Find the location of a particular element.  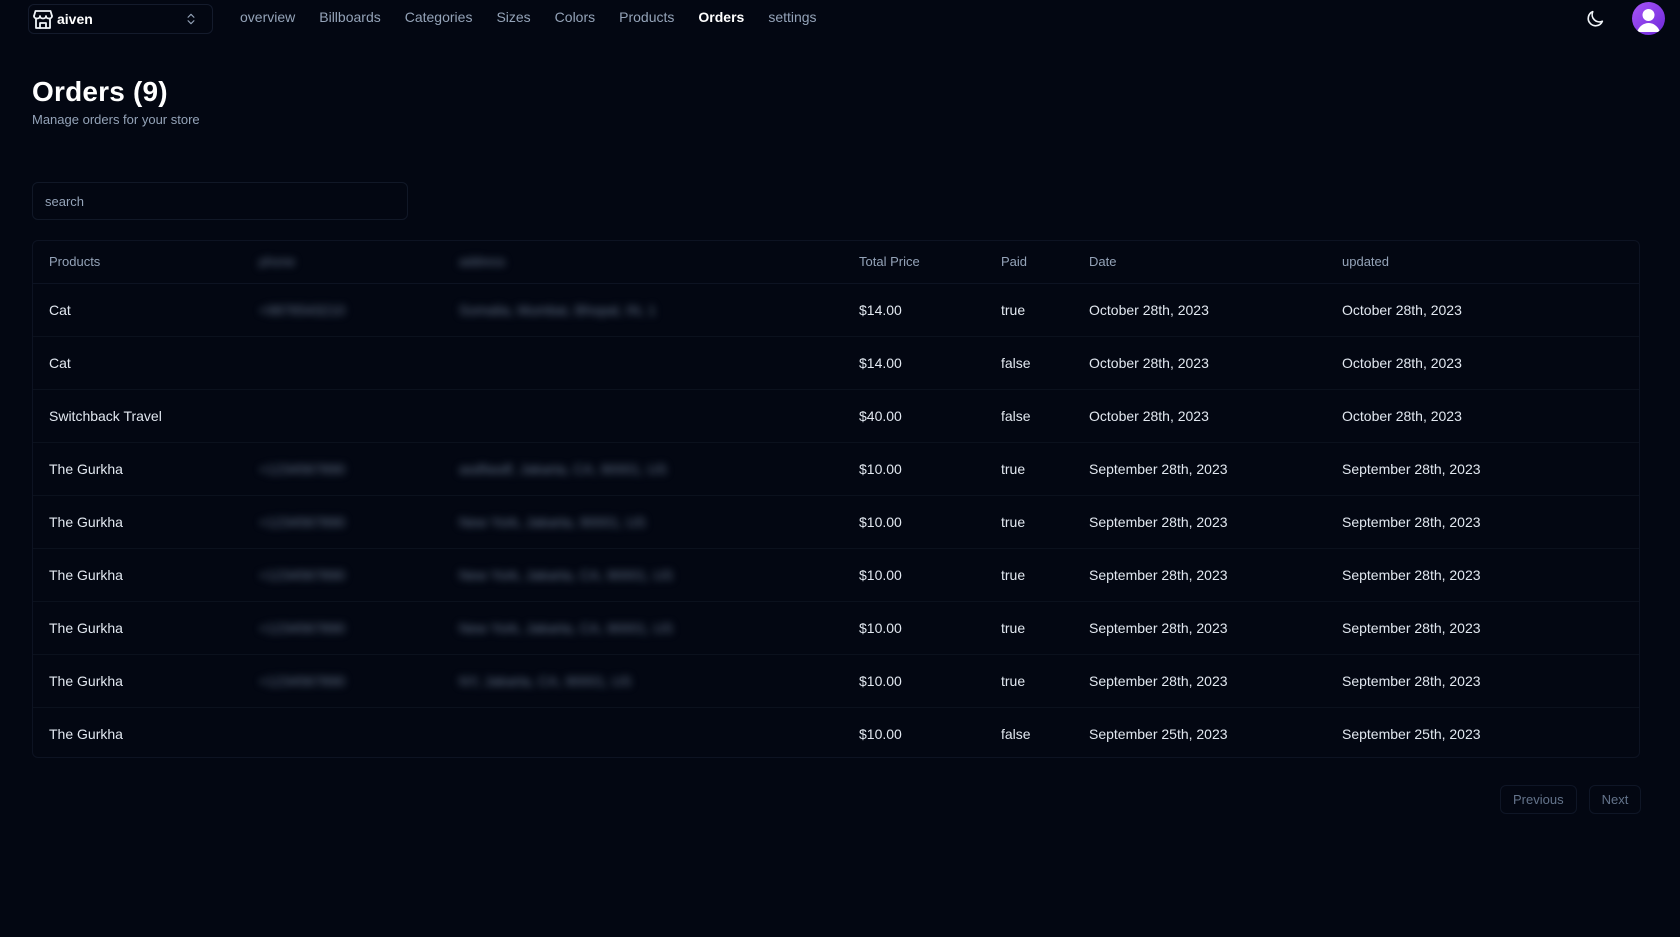

search-input is located at coordinates (220, 201).